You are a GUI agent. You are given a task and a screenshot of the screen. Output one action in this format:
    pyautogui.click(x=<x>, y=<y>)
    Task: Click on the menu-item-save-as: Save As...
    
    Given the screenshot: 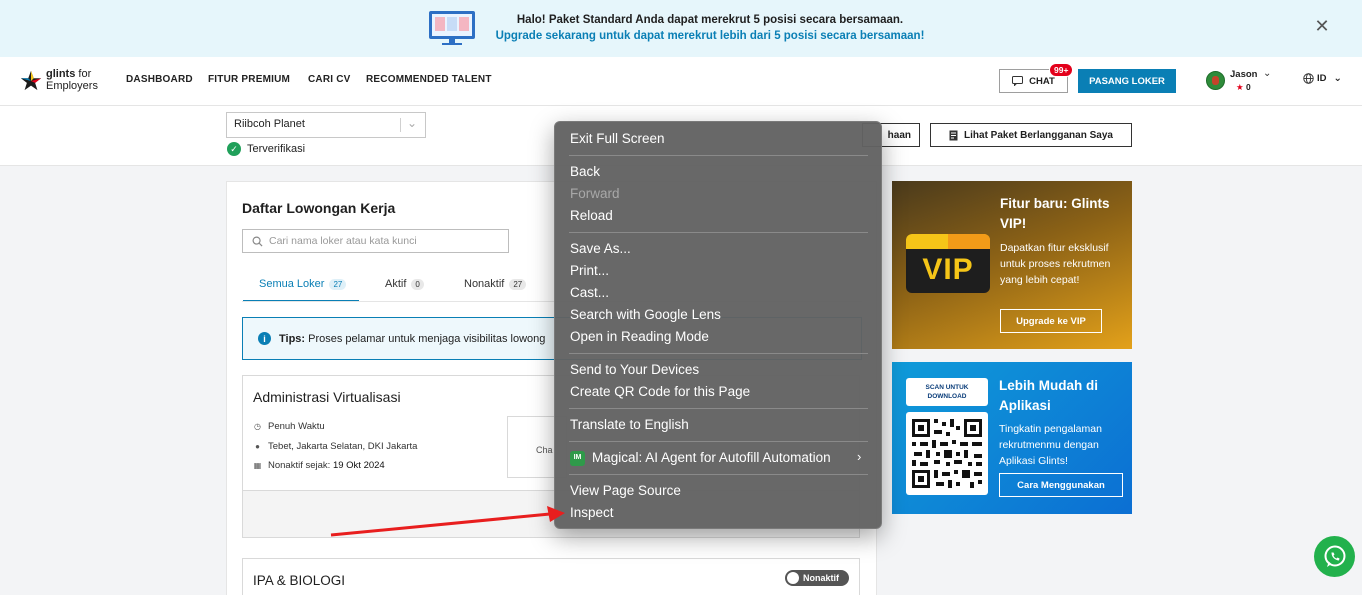 What is the action you would take?
    pyautogui.click(x=600, y=249)
    